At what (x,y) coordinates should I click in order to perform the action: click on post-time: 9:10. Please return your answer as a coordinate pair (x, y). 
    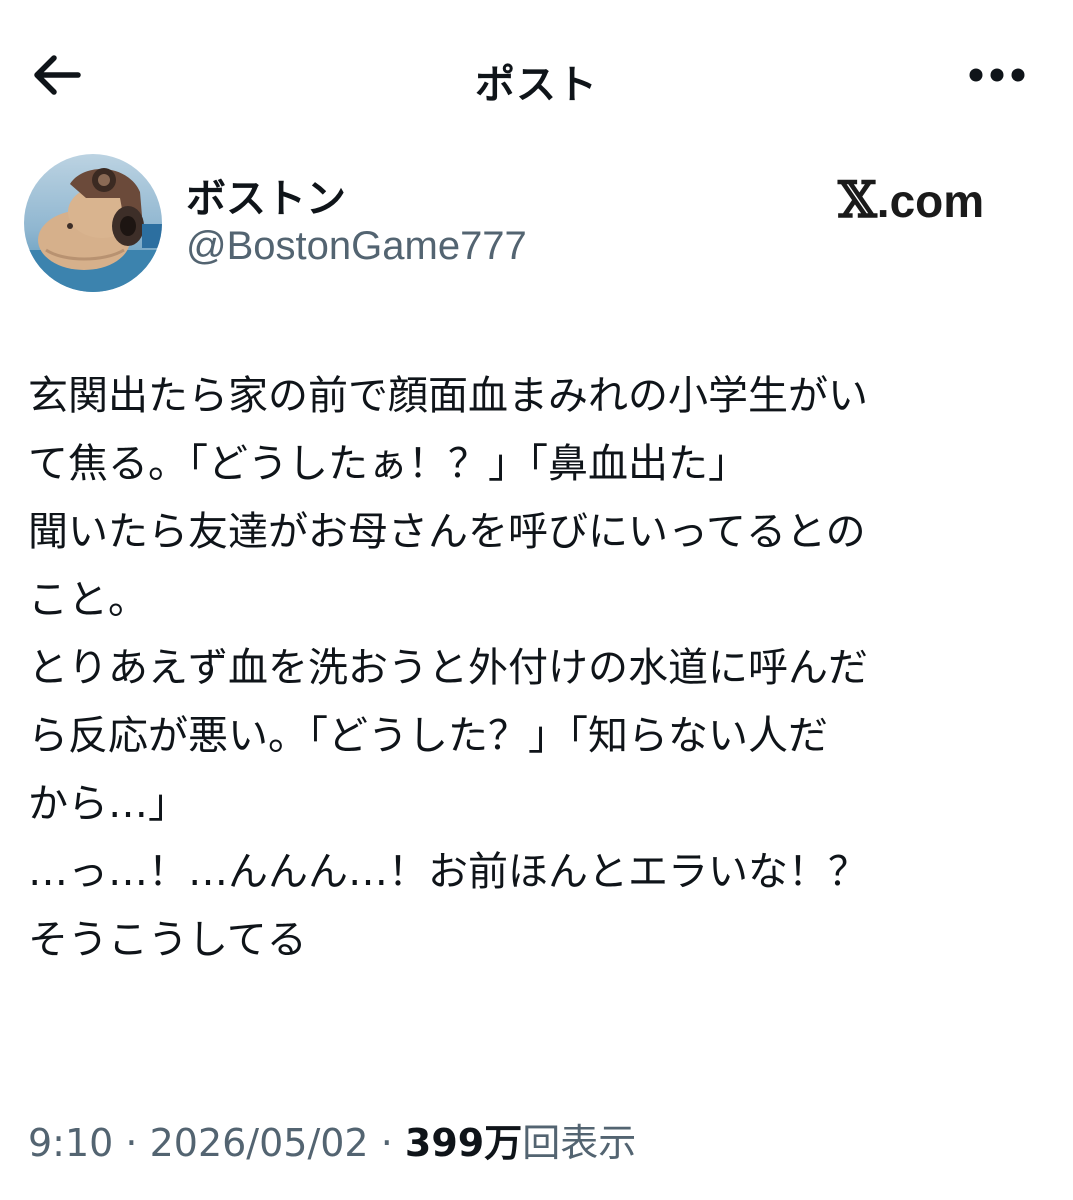
    Looking at the image, I should click on (70, 1143).